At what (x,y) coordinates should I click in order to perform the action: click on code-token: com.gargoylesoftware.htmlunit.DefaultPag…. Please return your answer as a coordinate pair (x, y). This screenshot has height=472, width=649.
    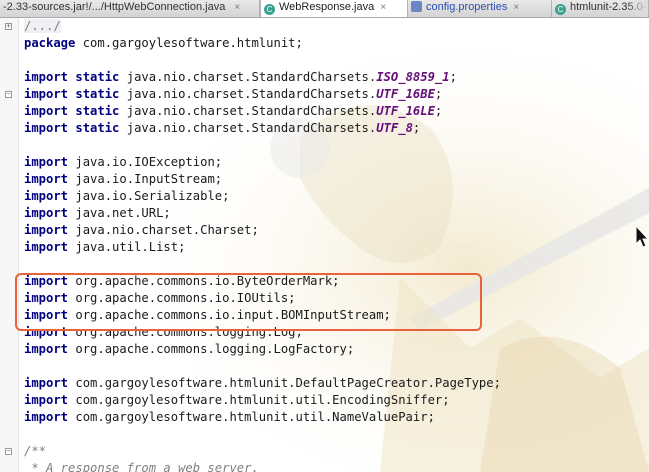
    Looking at the image, I should click on (284, 383).